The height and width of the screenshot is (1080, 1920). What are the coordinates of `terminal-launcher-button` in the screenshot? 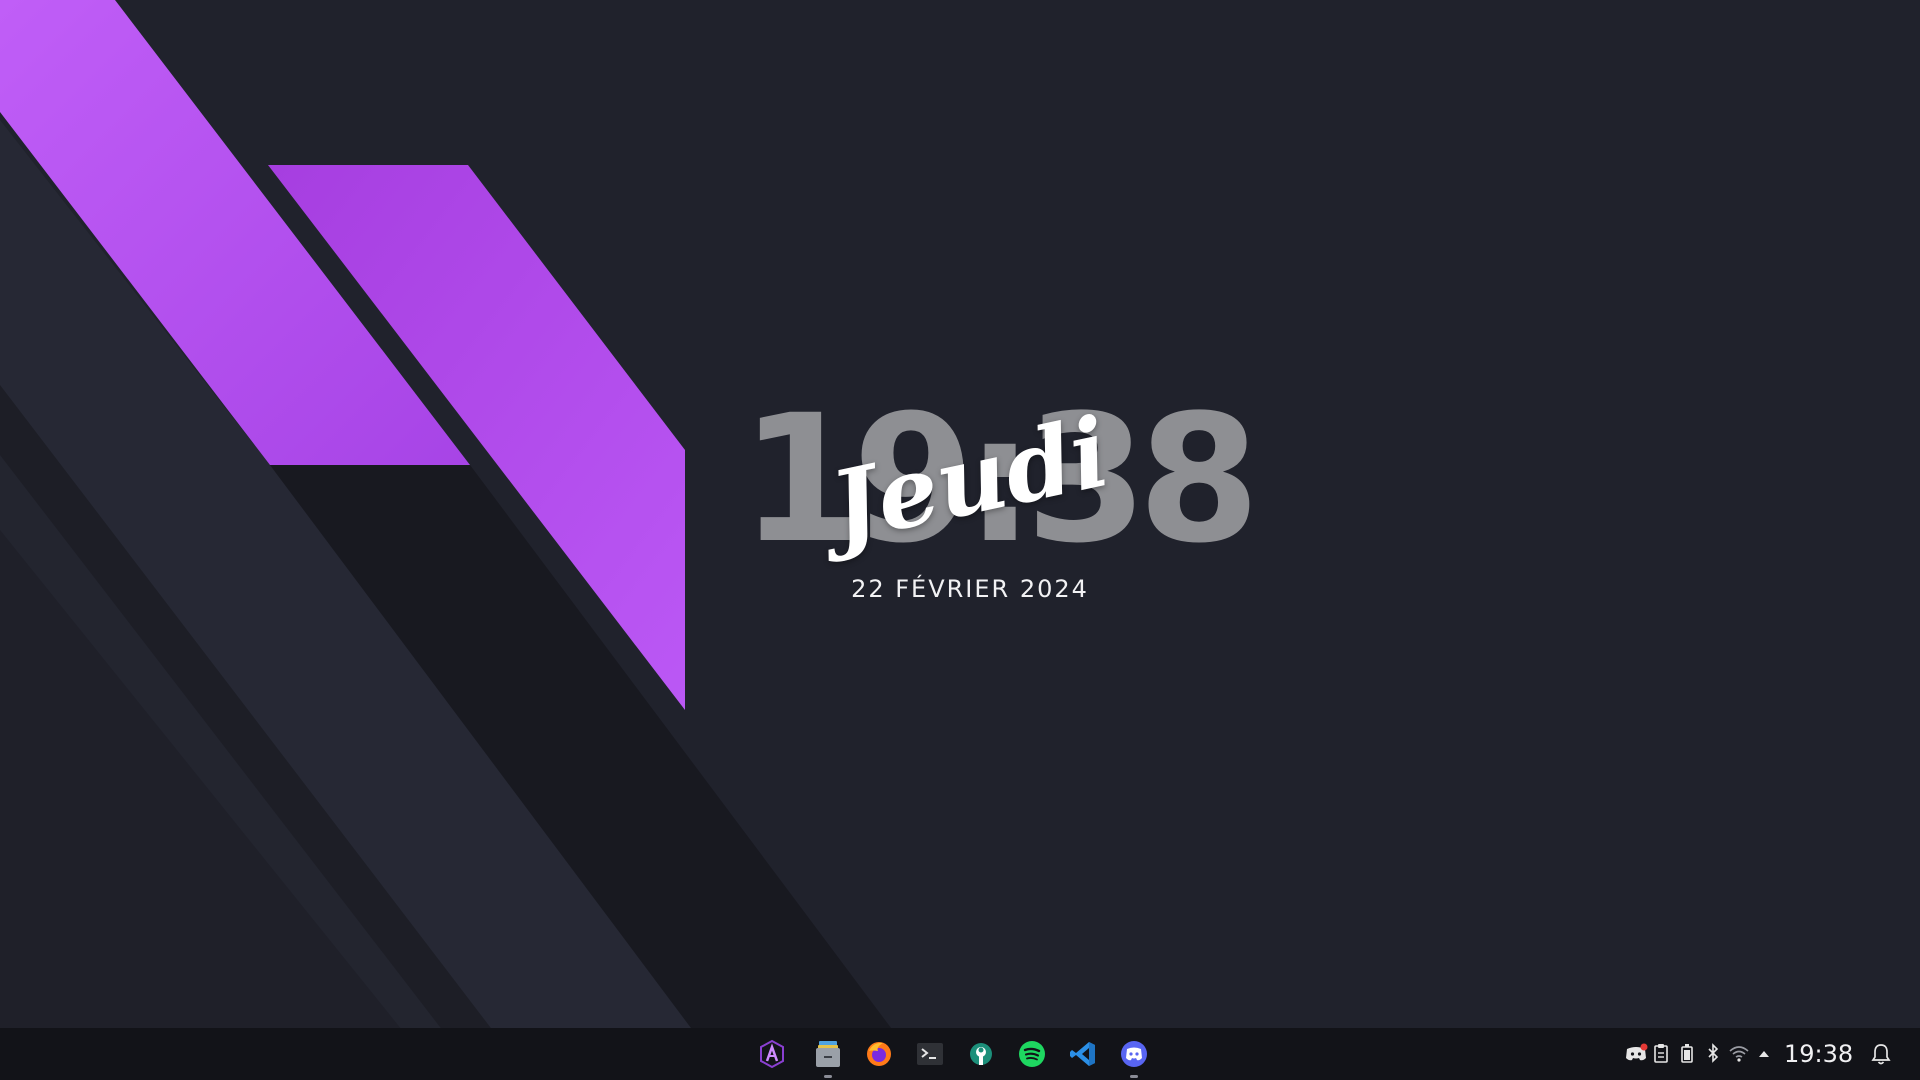 It's located at (930, 1054).